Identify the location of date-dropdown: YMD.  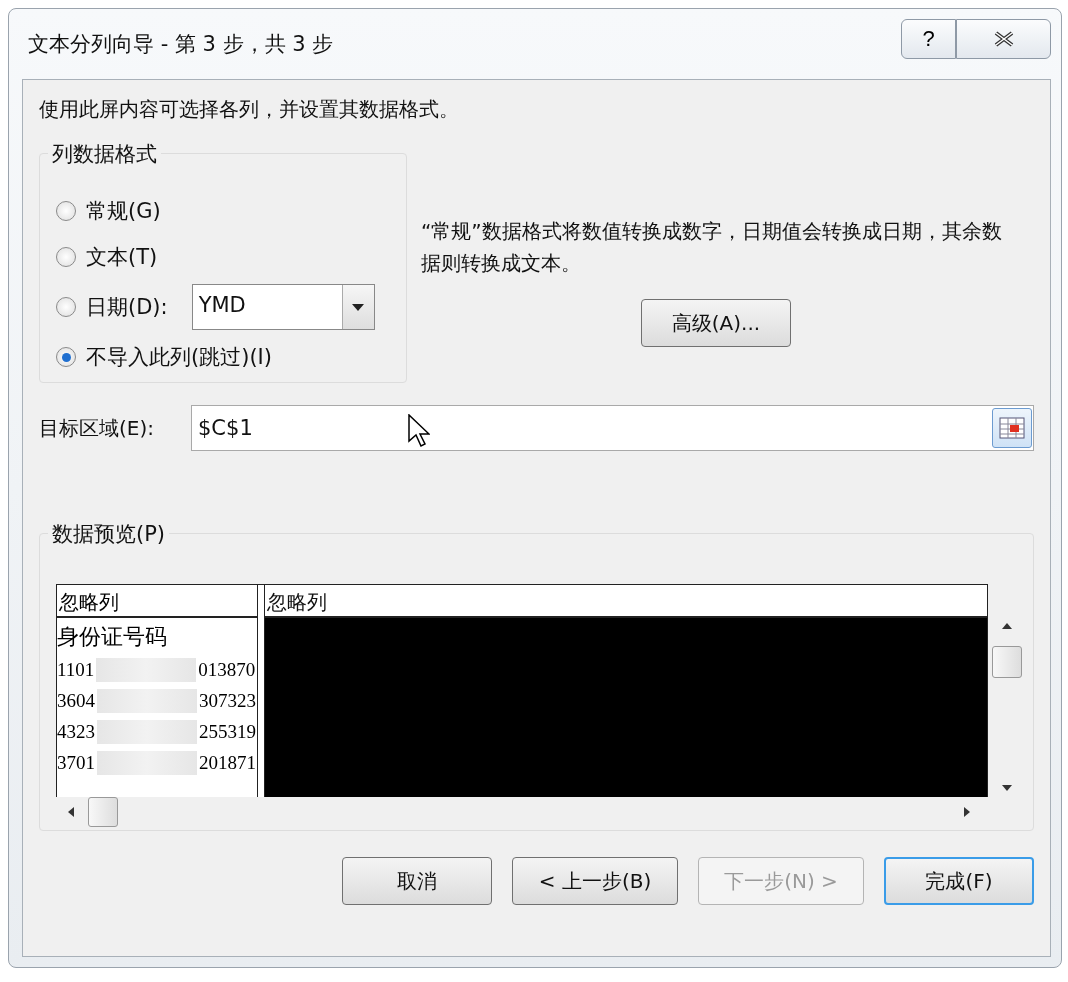
(283, 307).